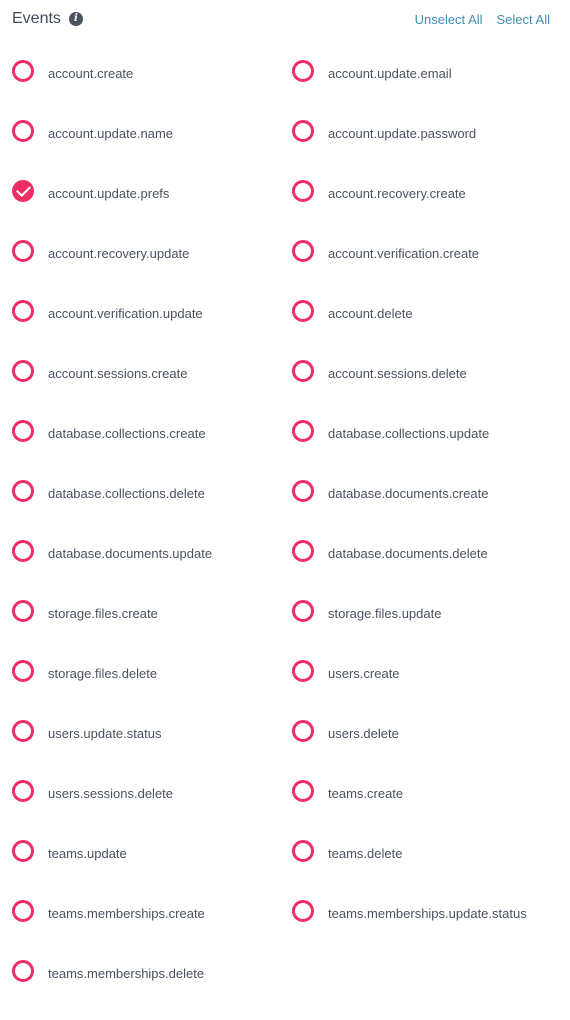 This screenshot has width=570, height=1020. Describe the element at coordinates (431, 630) in the screenshot. I see `event-option: storage.files.update` at that location.